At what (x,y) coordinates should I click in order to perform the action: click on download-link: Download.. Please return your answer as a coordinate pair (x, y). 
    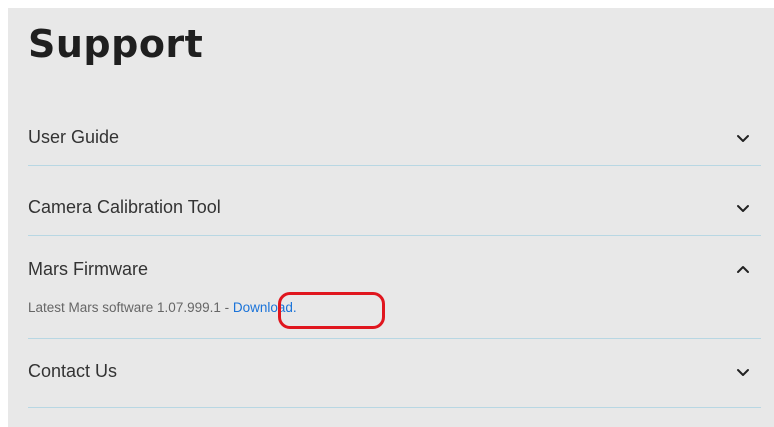
    Looking at the image, I should click on (265, 307).